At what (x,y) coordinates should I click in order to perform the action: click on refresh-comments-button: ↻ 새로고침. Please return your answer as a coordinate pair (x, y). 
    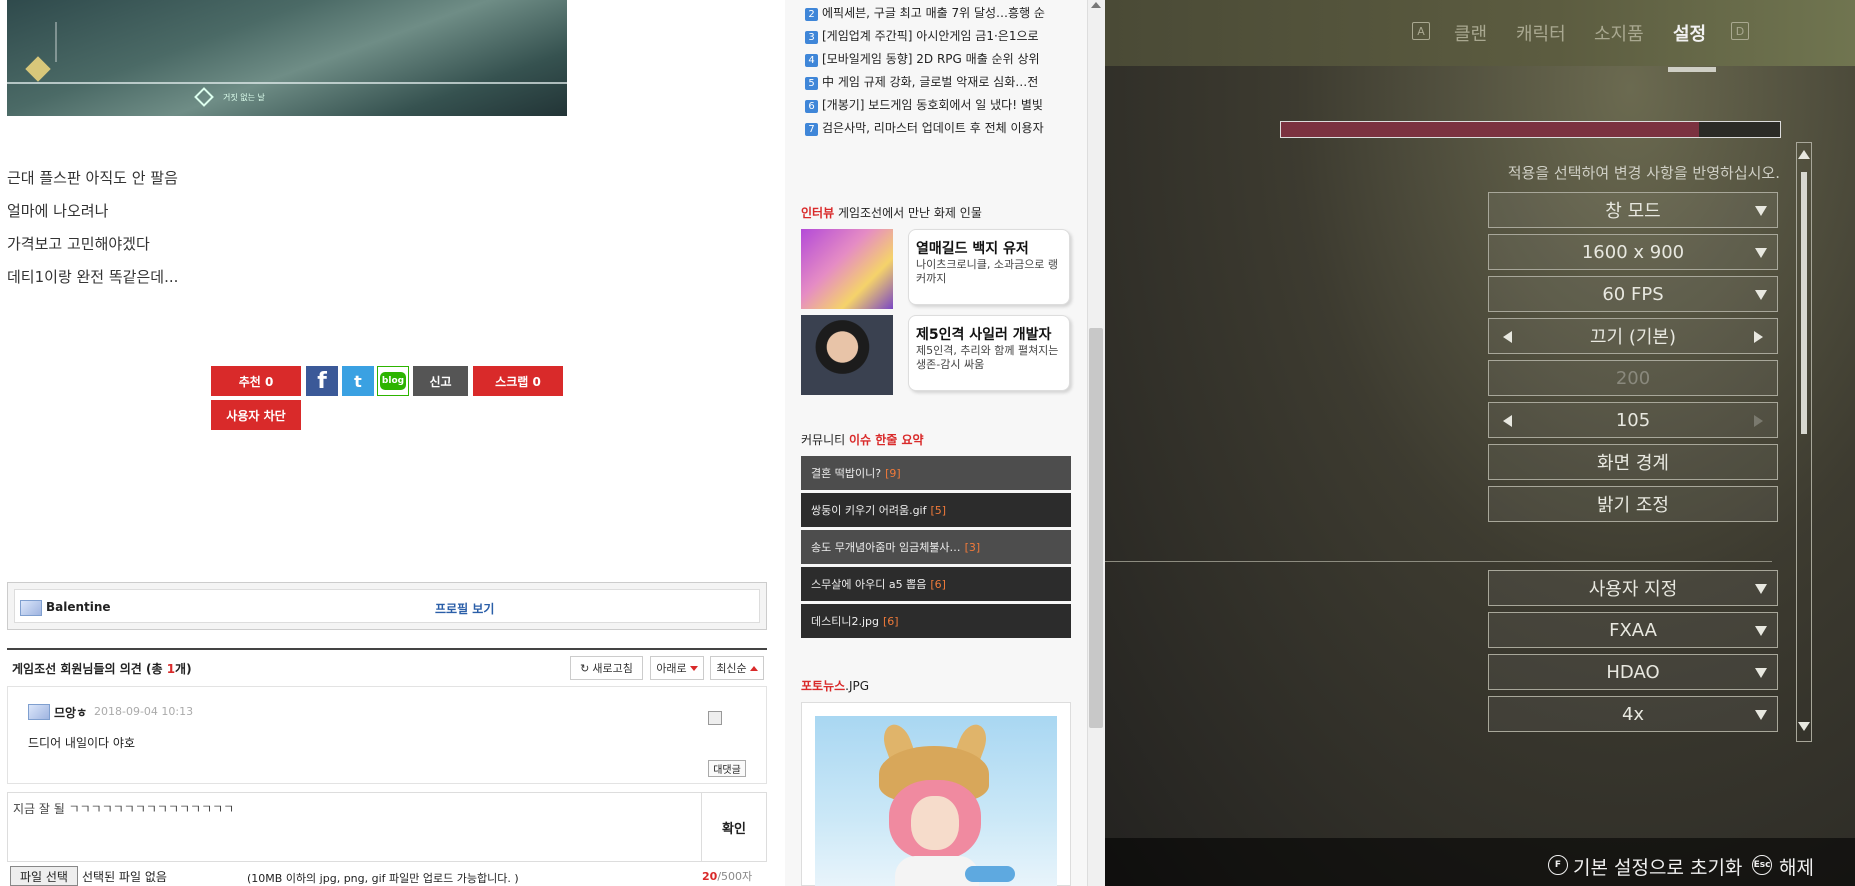
    Looking at the image, I should click on (606, 668).